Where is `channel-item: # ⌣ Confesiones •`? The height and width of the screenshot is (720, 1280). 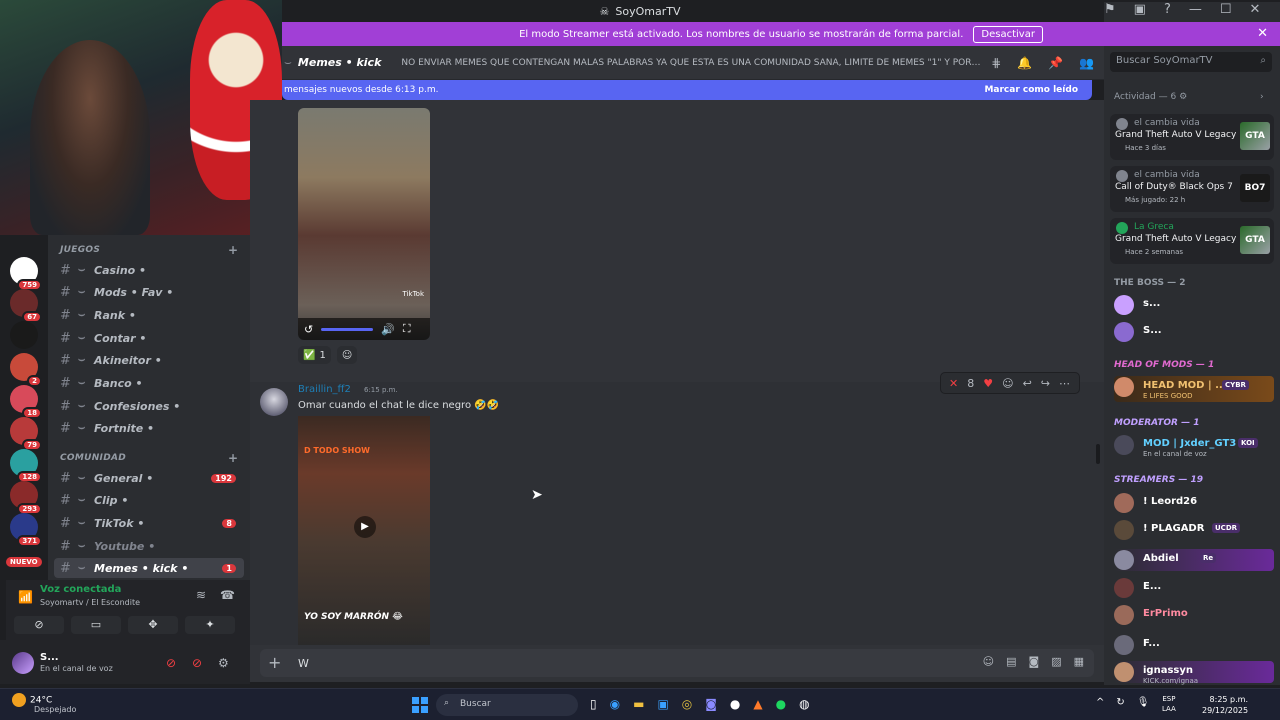
channel-item: # ⌣ Confesiones • is located at coordinates (149, 406).